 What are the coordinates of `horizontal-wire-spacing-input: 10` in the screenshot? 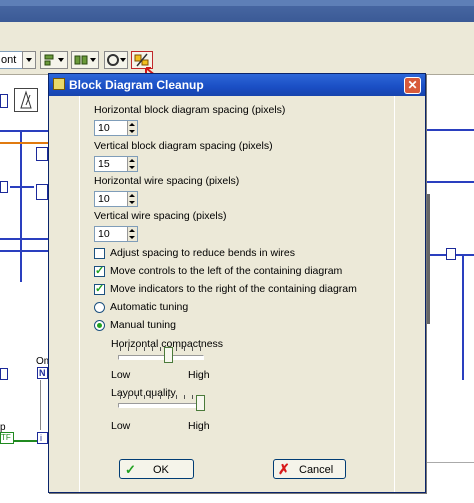 It's located at (116, 199).